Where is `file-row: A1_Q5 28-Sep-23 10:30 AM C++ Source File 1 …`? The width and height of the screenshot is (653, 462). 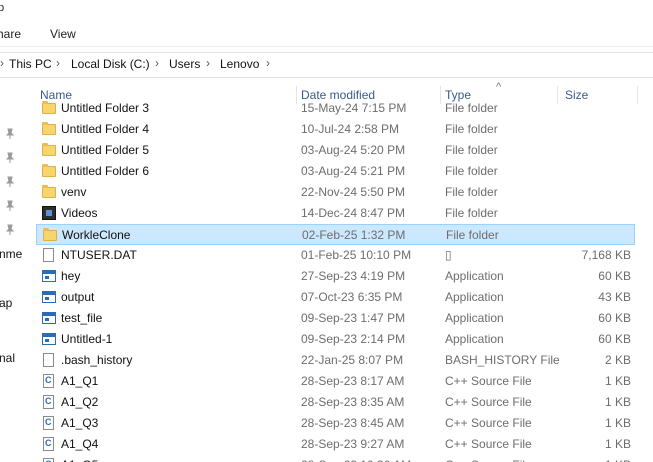
file-row: A1_Q5 28-Sep-23 10:30 AM C++ Source File 1 … is located at coordinates (335, 458).